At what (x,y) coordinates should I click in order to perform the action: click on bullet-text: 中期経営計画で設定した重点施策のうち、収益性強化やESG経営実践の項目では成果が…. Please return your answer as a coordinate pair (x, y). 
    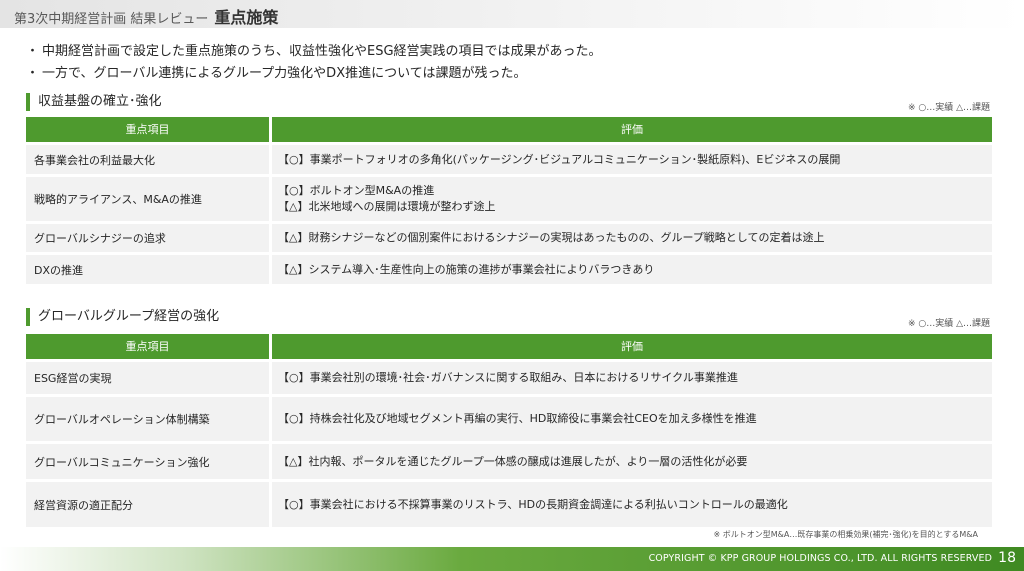
    Looking at the image, I should click on (322, 51).